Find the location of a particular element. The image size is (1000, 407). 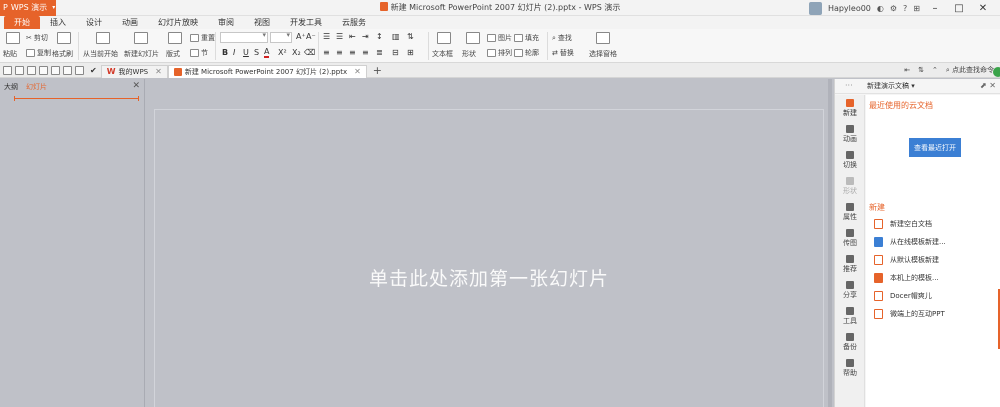

distribute-icon: ≣ is located at coordinates (379, 52).